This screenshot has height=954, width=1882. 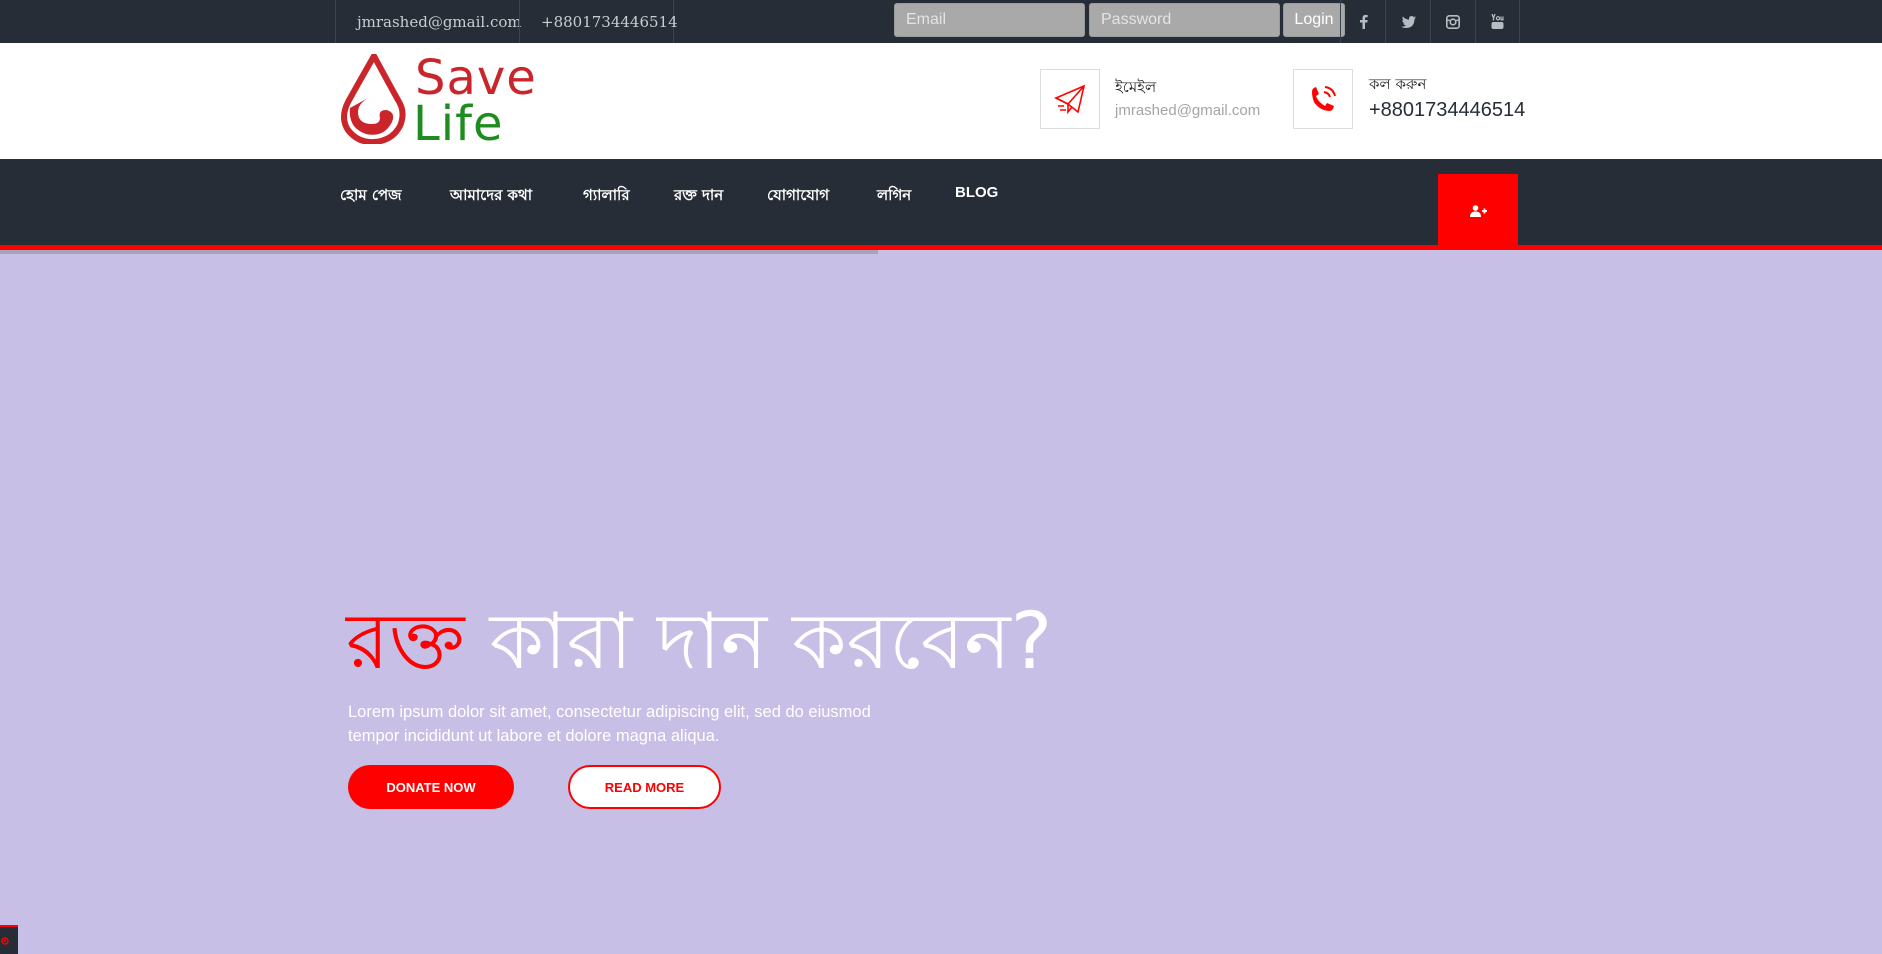 I want to click on hero-title-rest: কারা দান করবেন?, so click(x=771, y=642).